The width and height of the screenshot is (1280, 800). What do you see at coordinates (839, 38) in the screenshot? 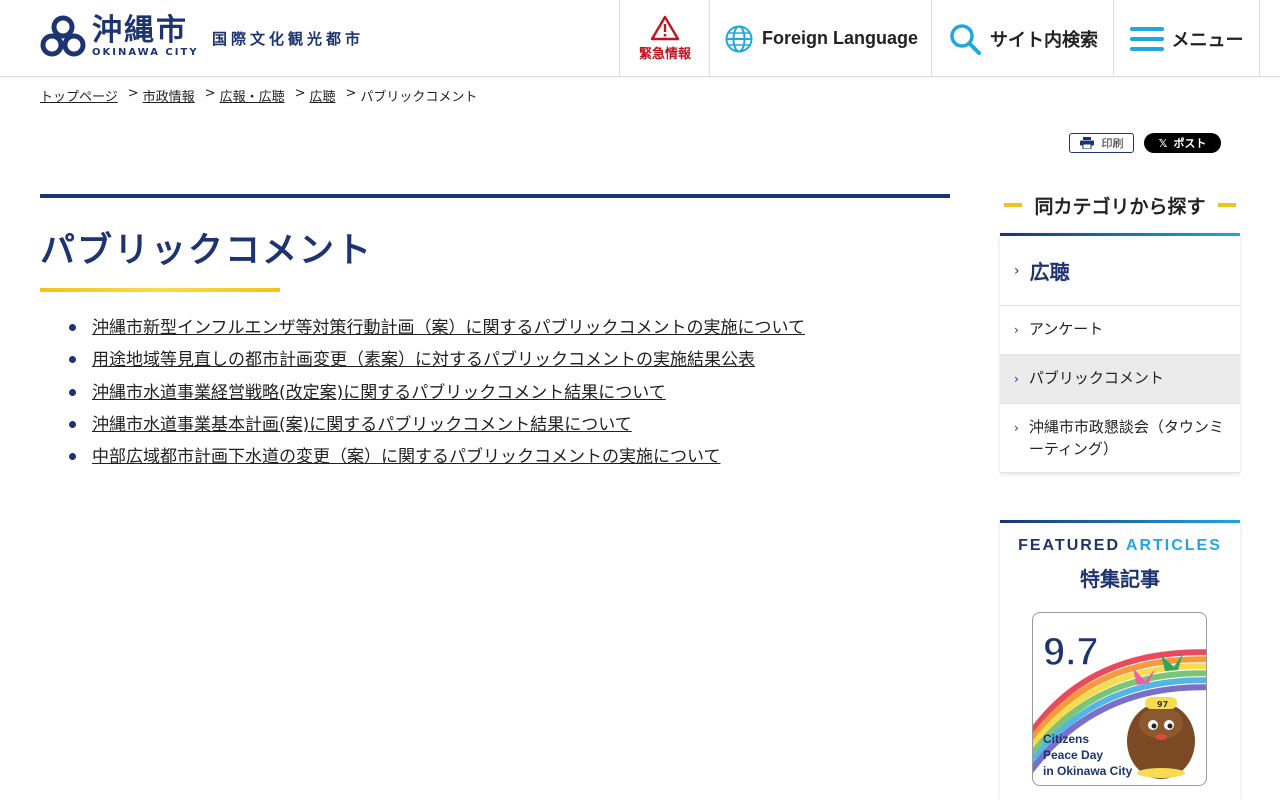
I see `foreign-language-label: Foreign Language` at bounding box center [839, 38].